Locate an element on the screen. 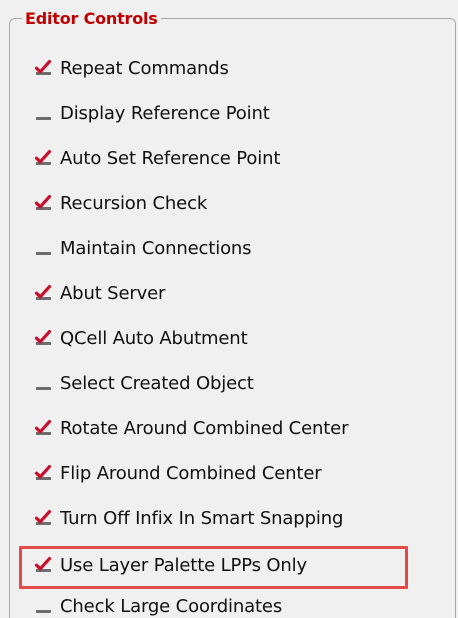 This screenshot has width=458, height=618. option-label: Auto Set Reference Point is located at coordinates (170, 158).